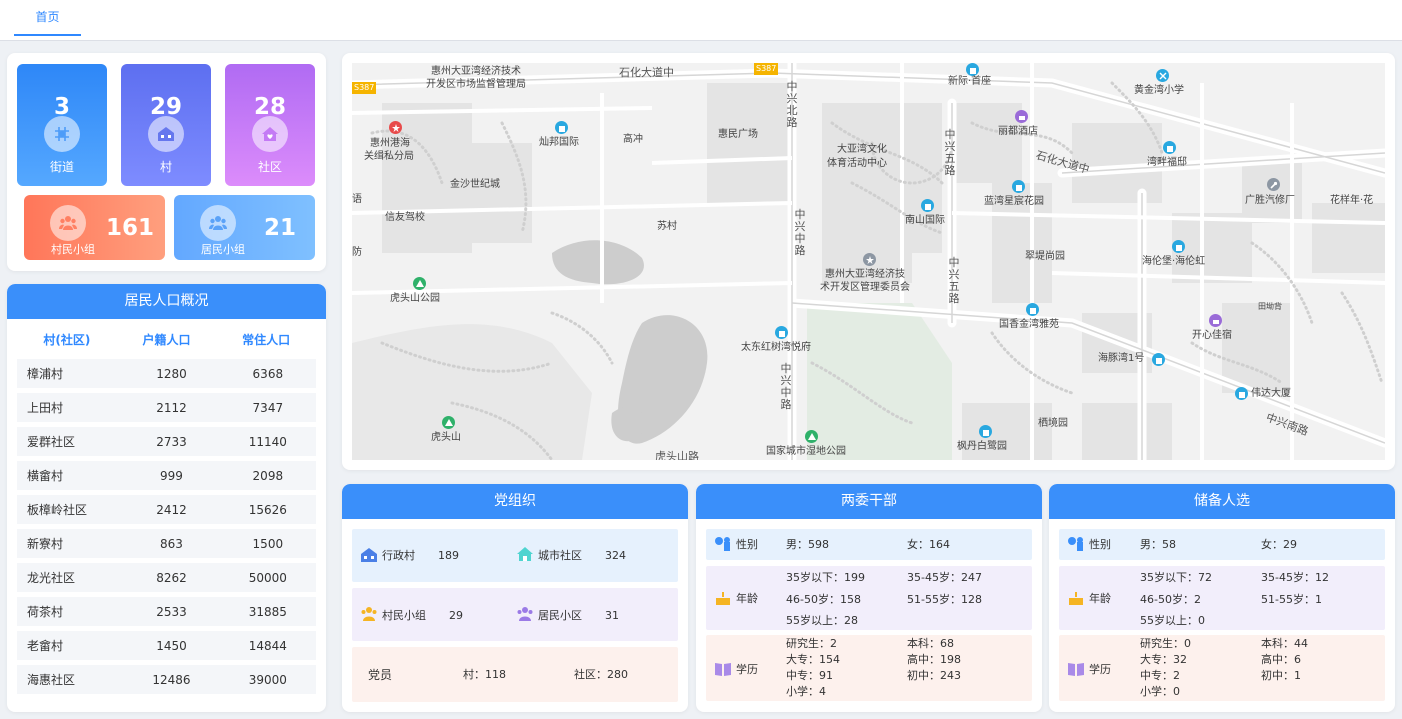  Describe the element at coordinates (171, 509) in the screenshot. I see `cell-registered: 2412` at that location.